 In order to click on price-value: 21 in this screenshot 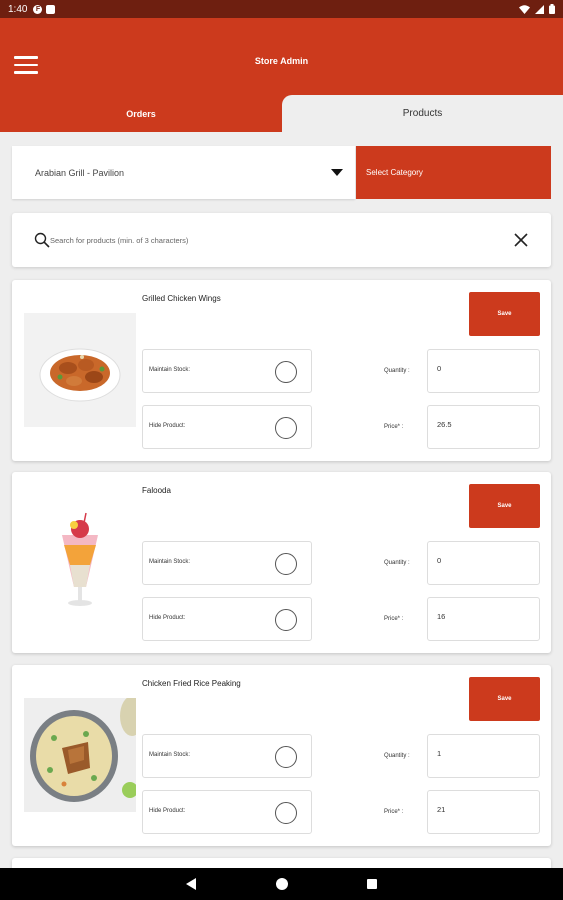, I will do `click(441, 809)`.